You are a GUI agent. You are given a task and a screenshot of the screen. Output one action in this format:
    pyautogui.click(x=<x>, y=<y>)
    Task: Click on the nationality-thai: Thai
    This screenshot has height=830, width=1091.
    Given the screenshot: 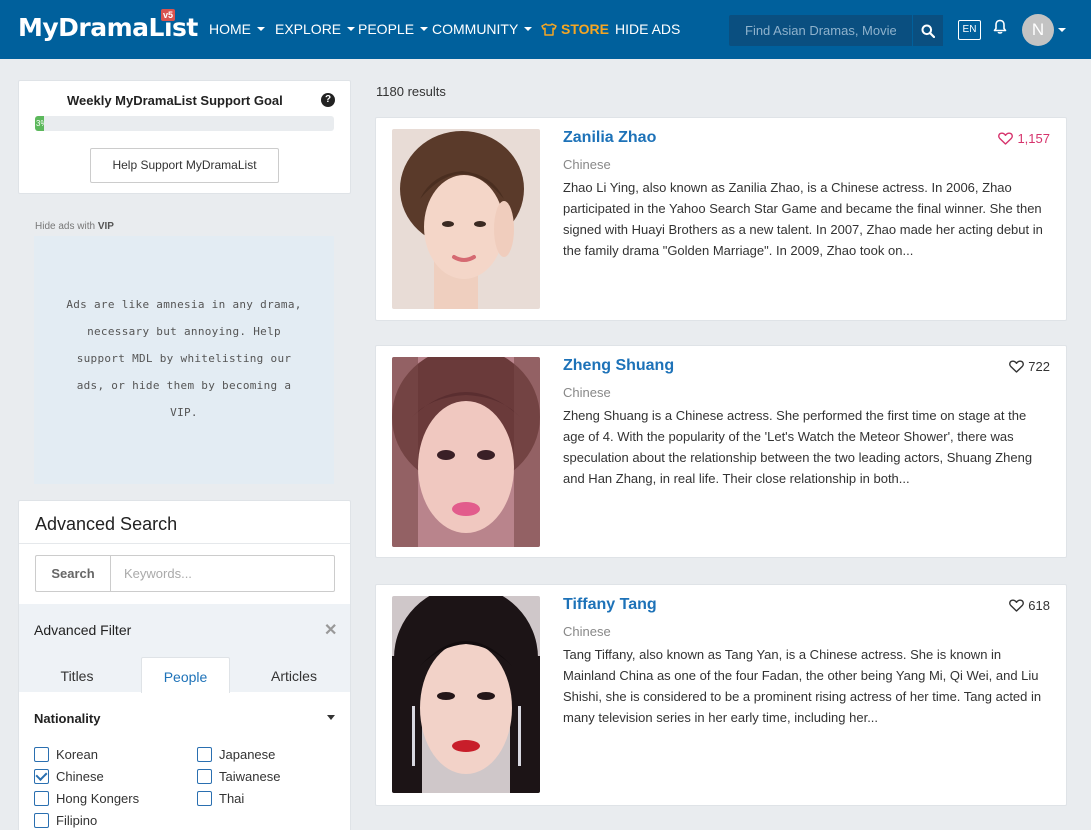 What is the action you would take?
    pyautogui.click(x=220, y=798)
    